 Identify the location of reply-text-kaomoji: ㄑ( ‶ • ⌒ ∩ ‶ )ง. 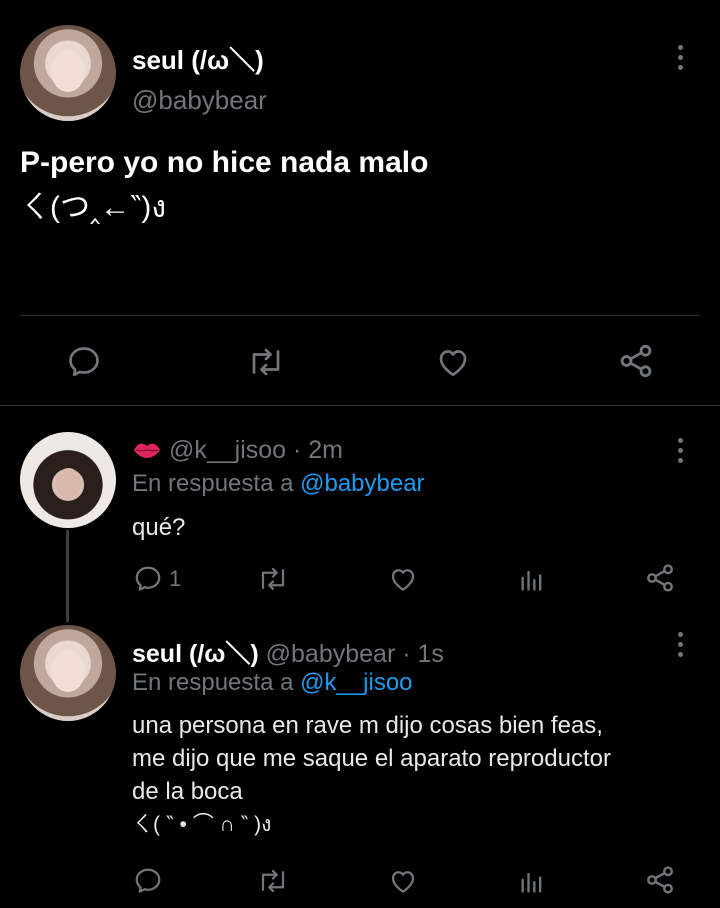
(202, 824).